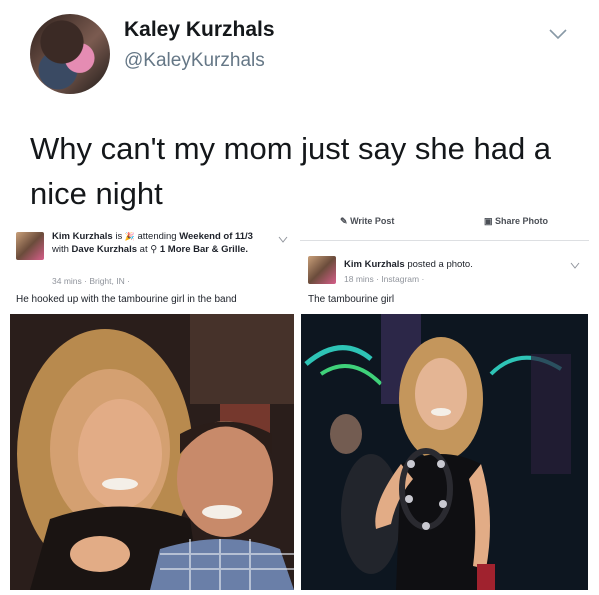 The width and height of the screenshot is (599, 595). I want to click on camera-icon: ▣, so click(488, 221).